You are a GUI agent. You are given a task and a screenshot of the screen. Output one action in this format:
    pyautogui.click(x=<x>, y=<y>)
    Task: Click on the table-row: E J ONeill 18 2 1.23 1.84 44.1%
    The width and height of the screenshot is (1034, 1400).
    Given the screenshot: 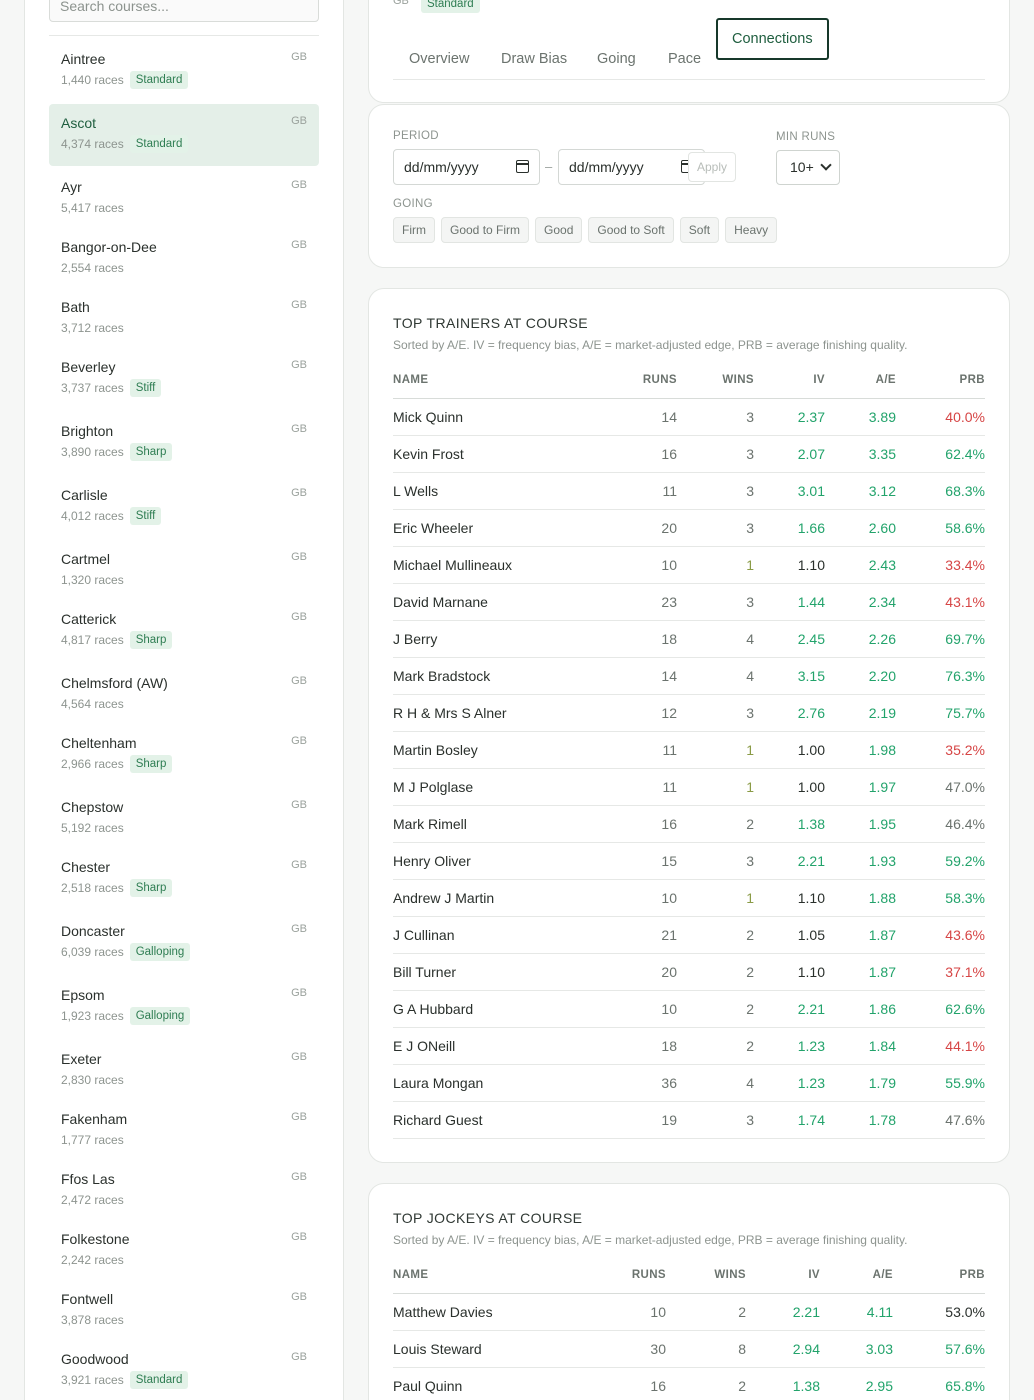 What is the action you would take?
    pyautogui.click(x=689, y=1046)
    